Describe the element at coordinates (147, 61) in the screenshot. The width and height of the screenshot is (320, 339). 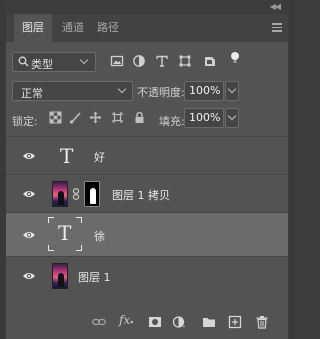
I see `filter-row: 类型` at that location.